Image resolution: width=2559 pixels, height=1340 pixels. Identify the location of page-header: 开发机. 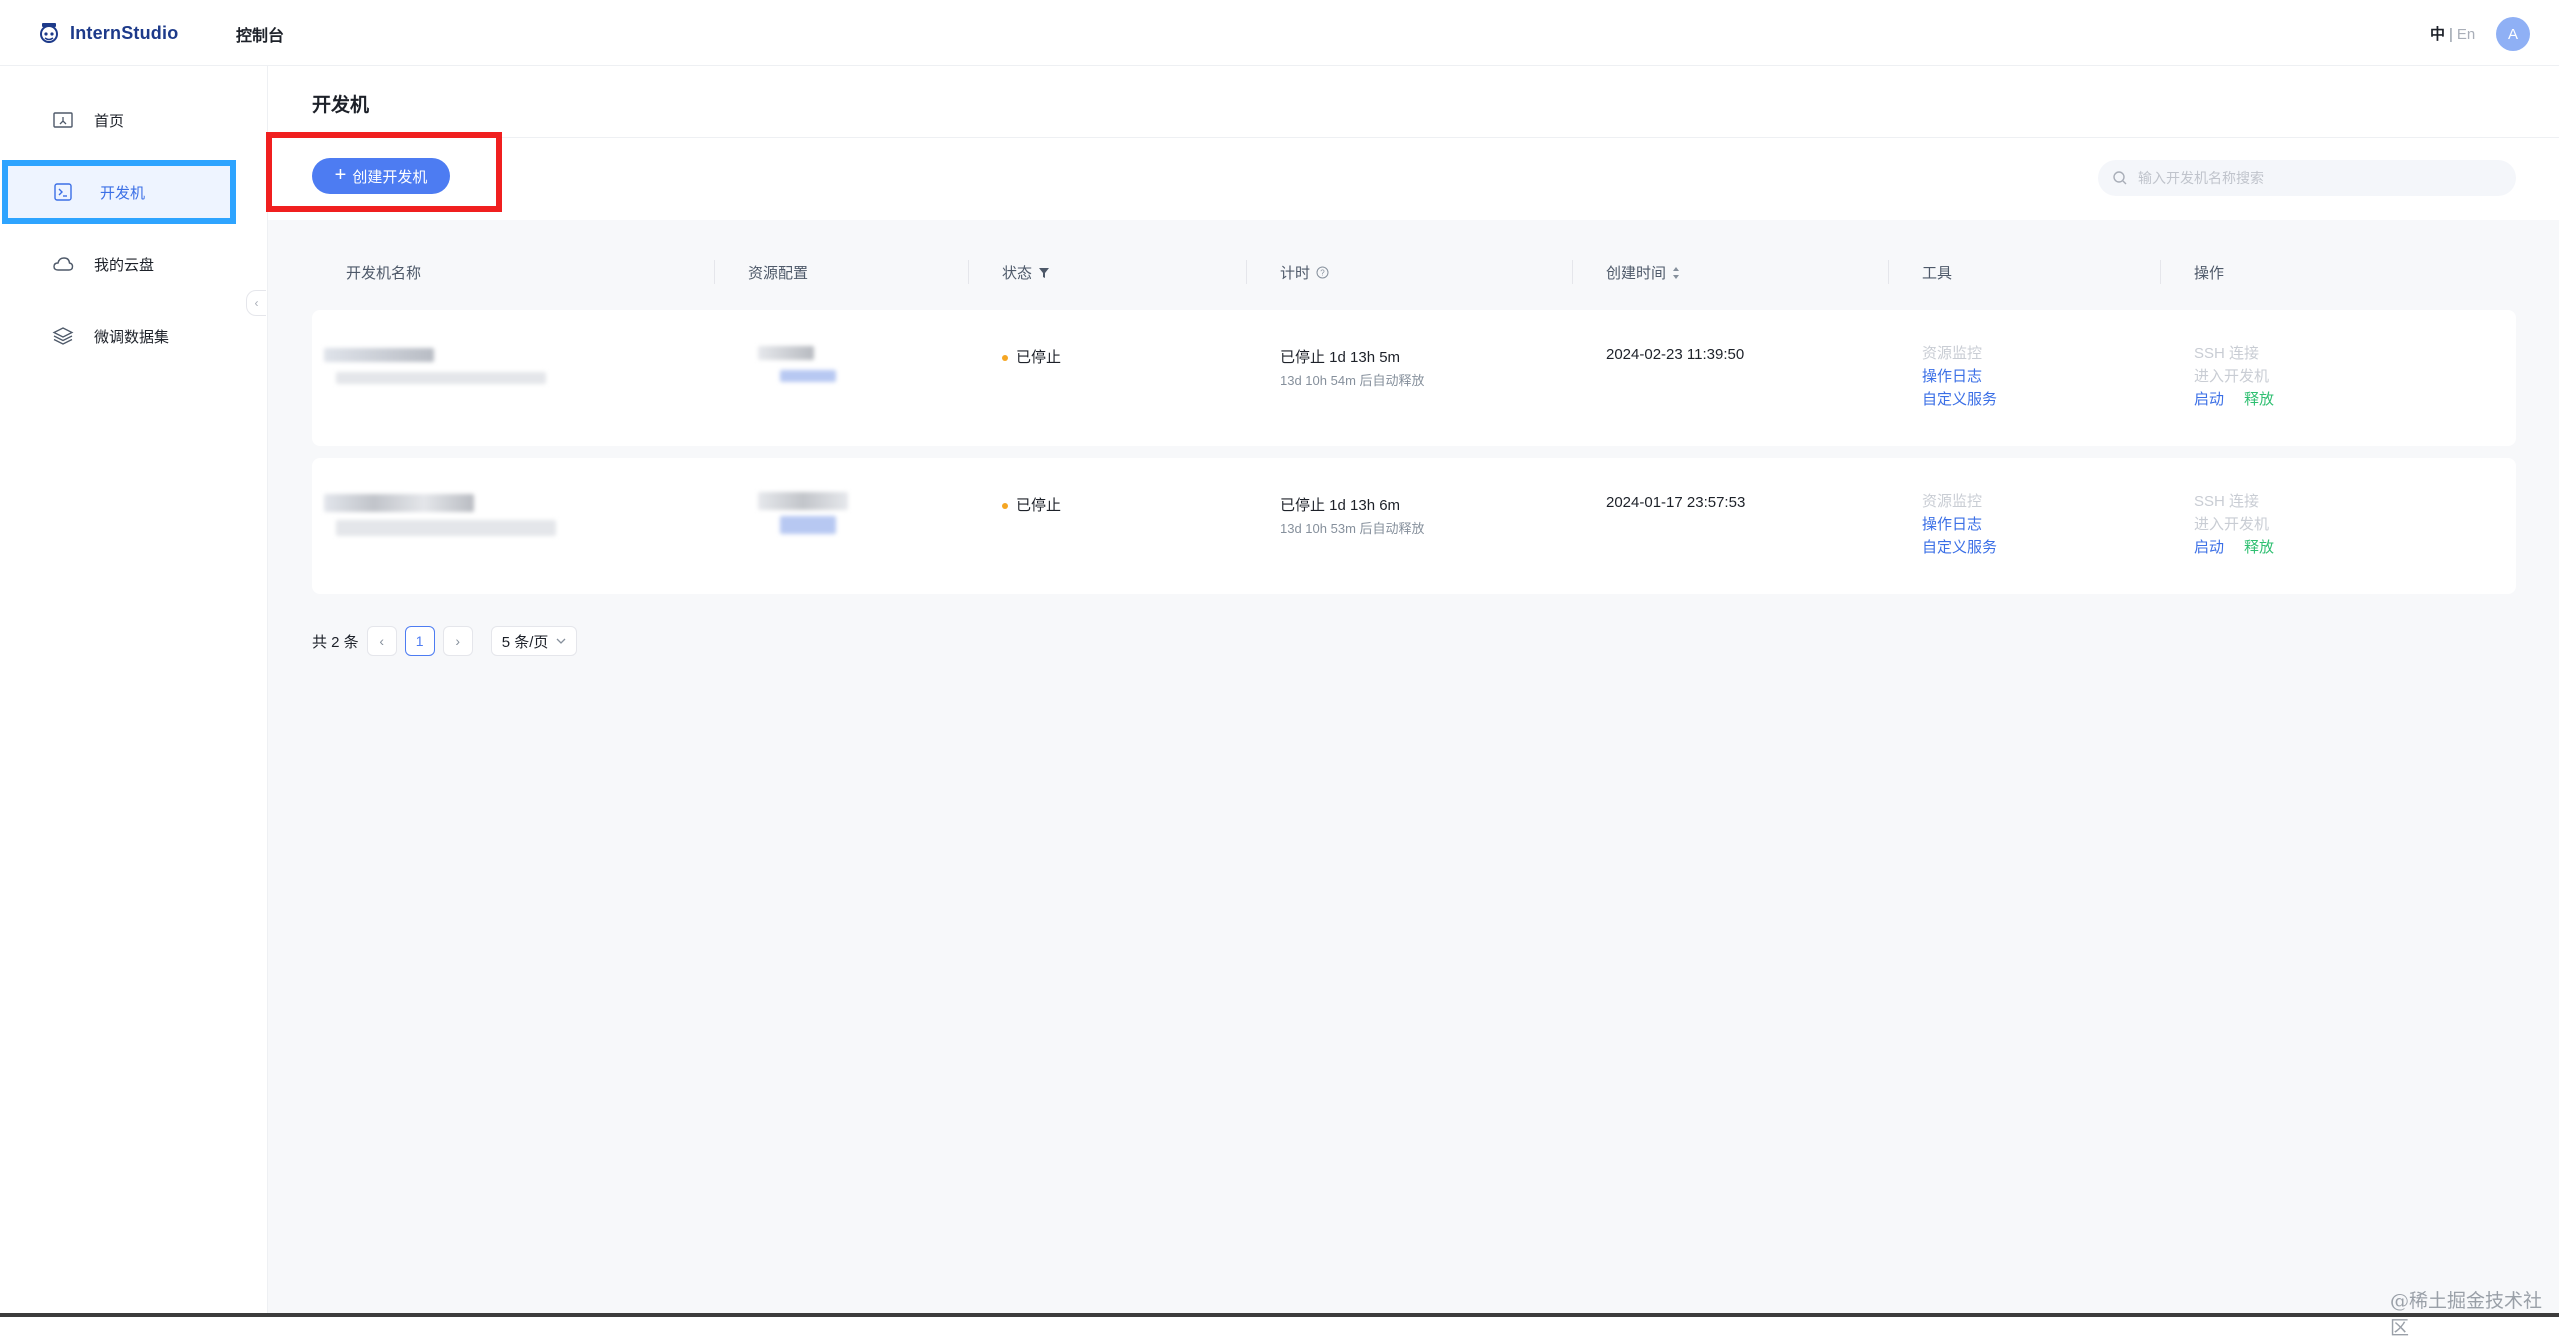
(1413, 102).